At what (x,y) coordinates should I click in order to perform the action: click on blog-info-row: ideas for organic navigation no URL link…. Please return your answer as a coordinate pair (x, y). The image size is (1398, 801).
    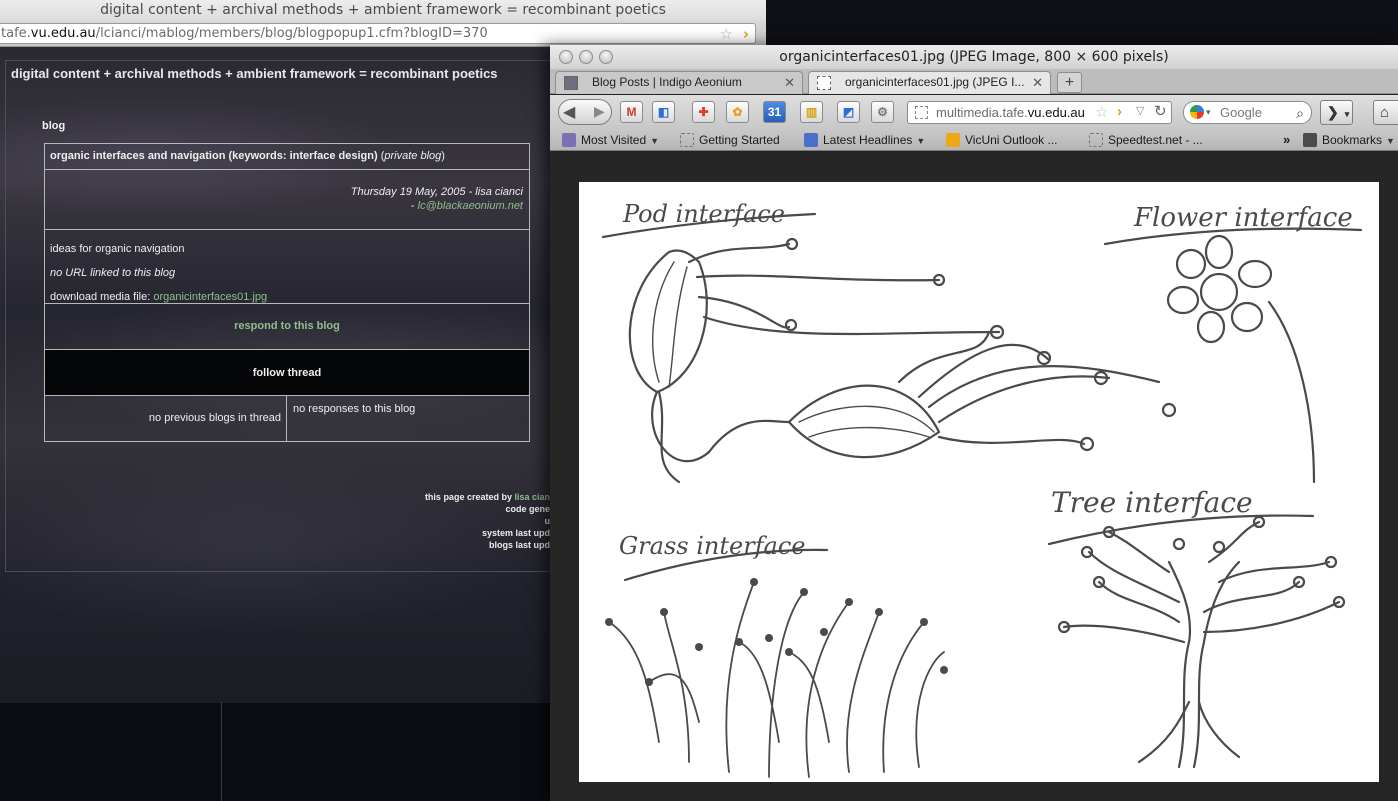
    Looking at the image, I should click on (287, 267).